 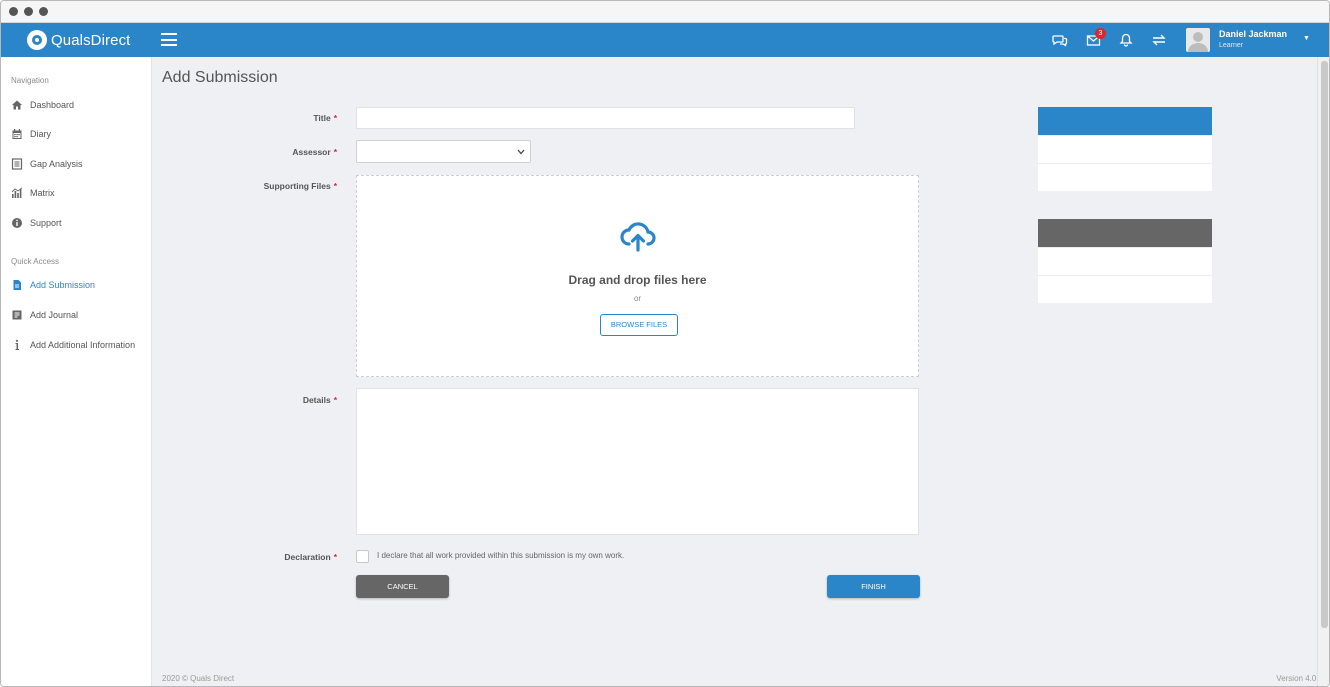 I want to click on sidebar-item-label: Diary, so click(x=41, y=134).